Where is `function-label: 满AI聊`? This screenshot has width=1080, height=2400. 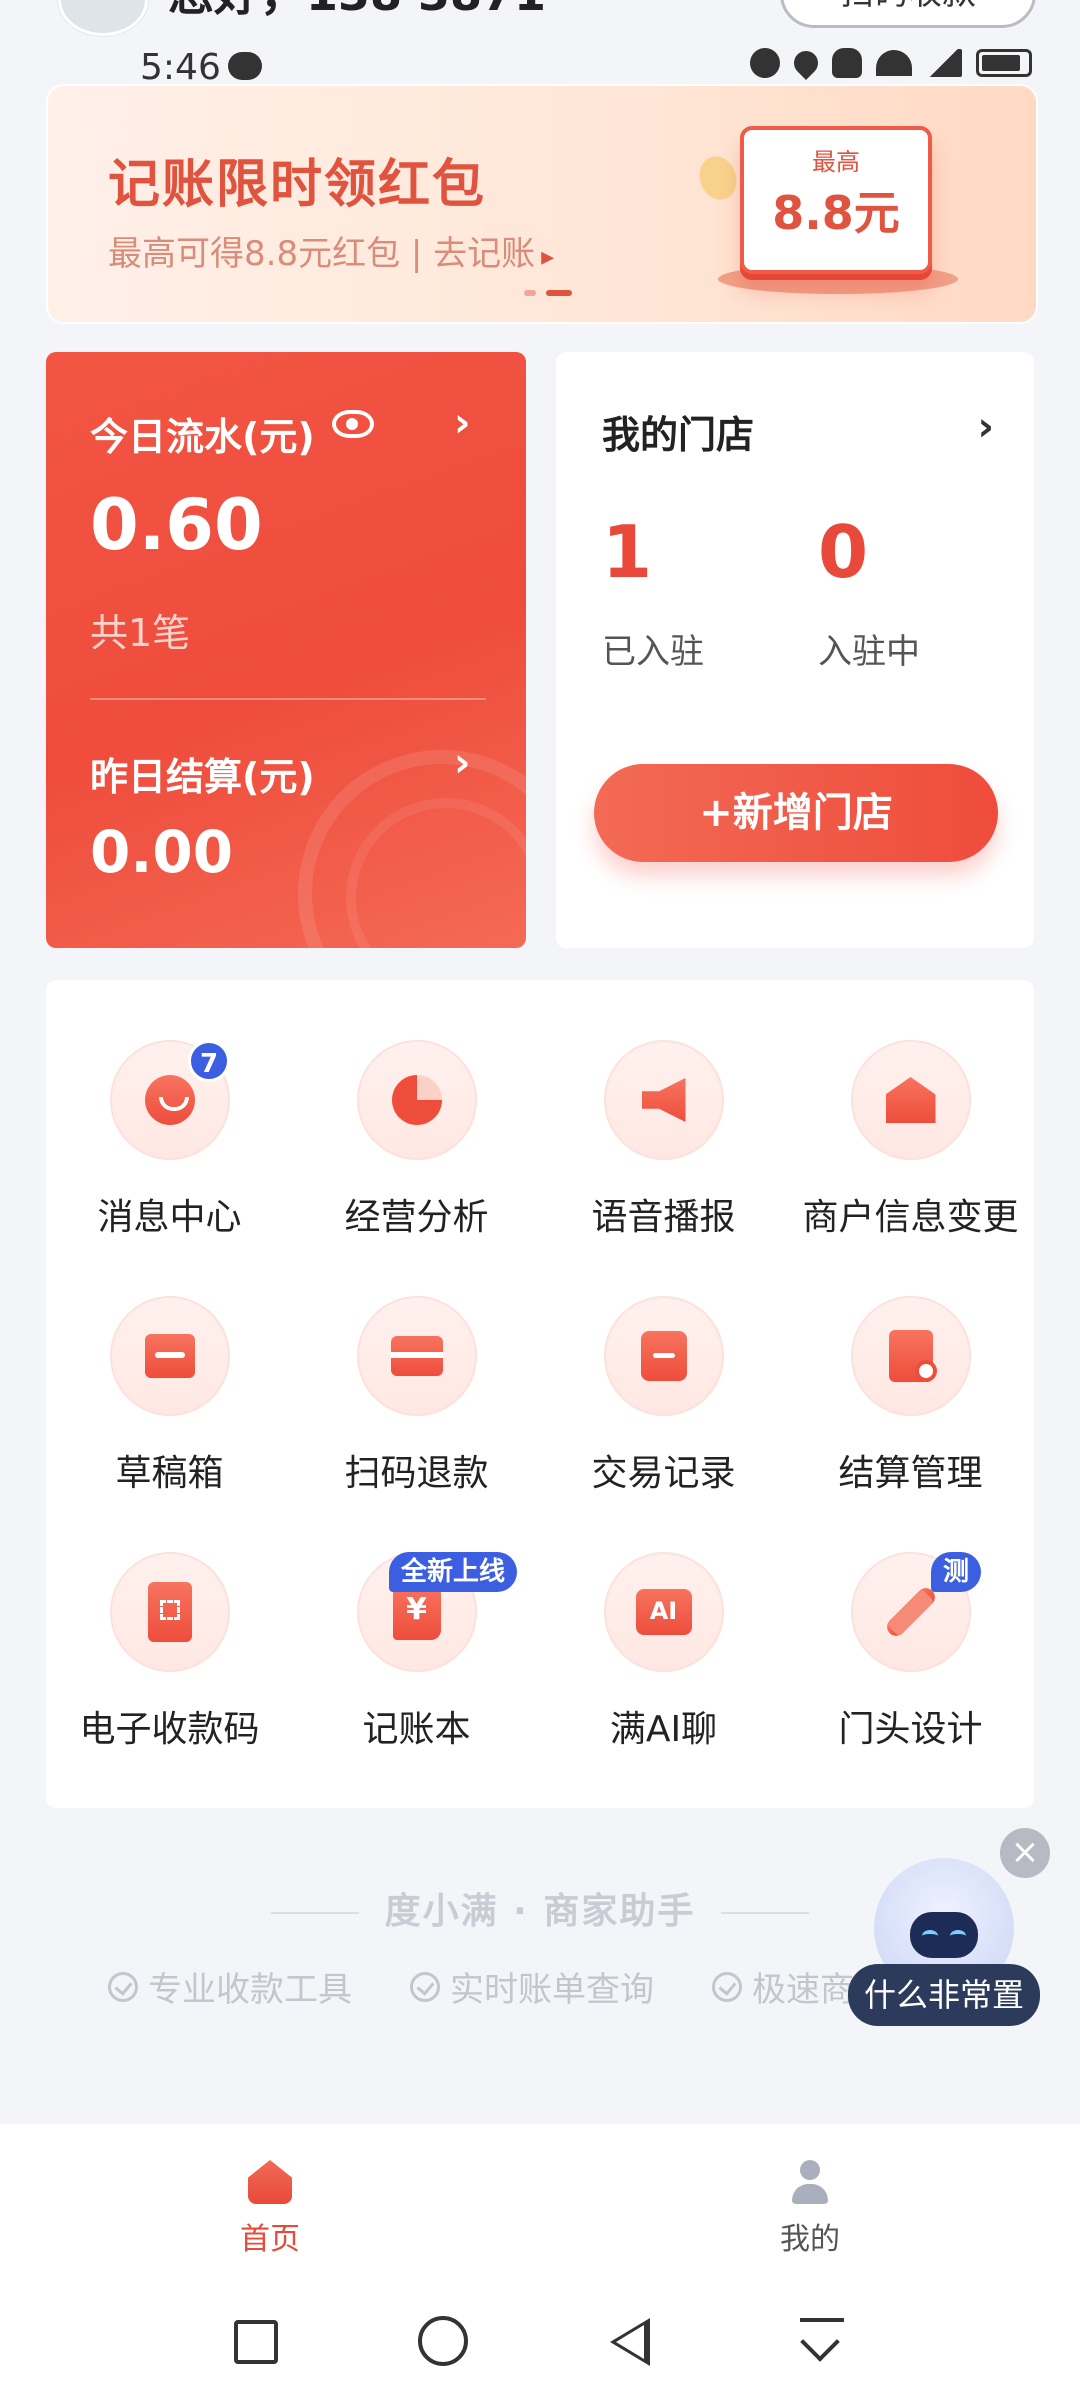 function-label: 满AI聊 is located at coordinates (663, 1729).